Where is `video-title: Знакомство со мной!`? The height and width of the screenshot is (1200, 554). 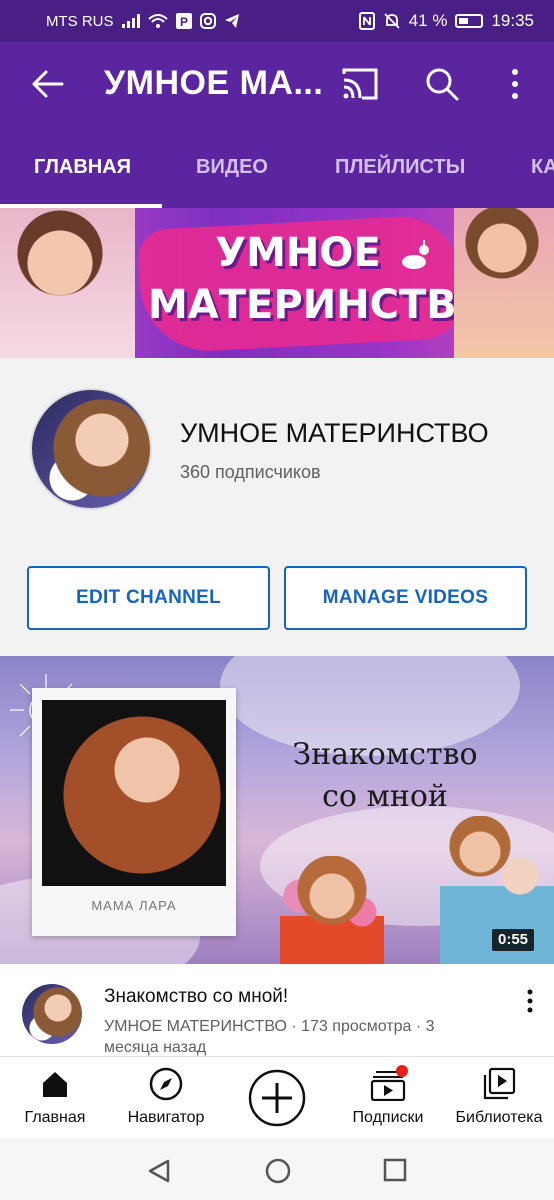
video-title: Знакомство со мной! is located at coordinates (196, 997).